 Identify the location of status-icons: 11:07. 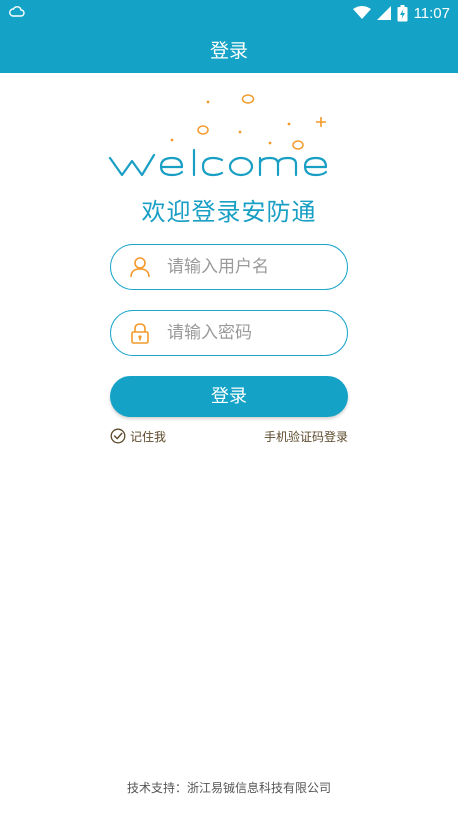
(401, 13).